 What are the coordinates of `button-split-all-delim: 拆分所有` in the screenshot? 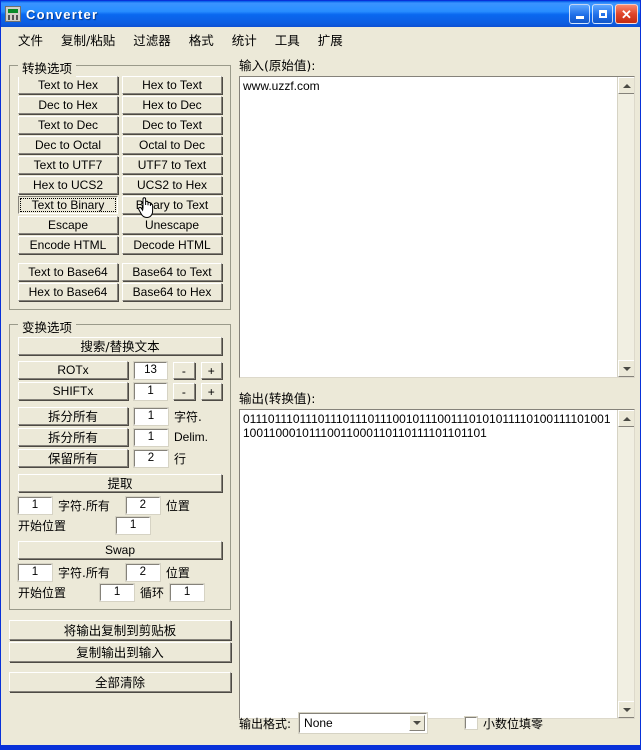 It's located at (73, 437).